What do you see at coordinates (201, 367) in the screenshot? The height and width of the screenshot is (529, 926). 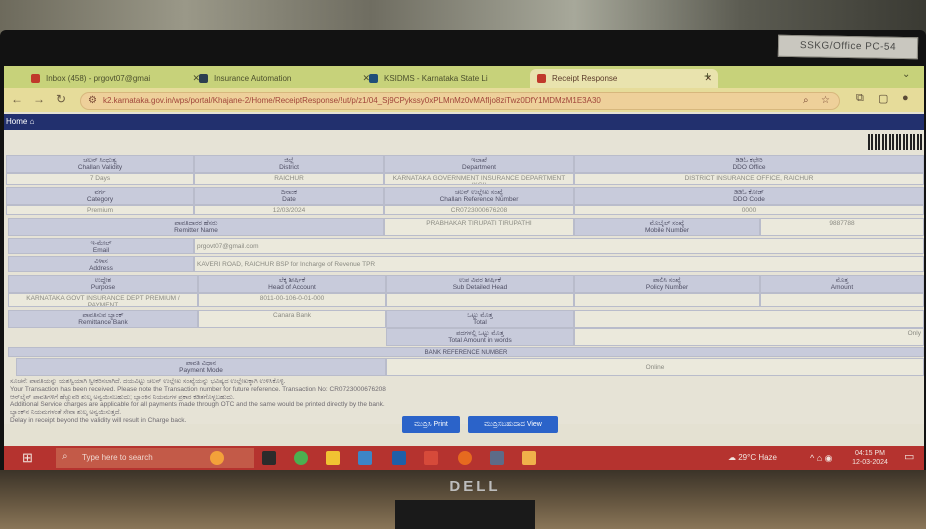 I see `payment-mode-header: ಪಾವತಿ ವಿಧಾನ Payment Mode` at bounding box center [201, 367].